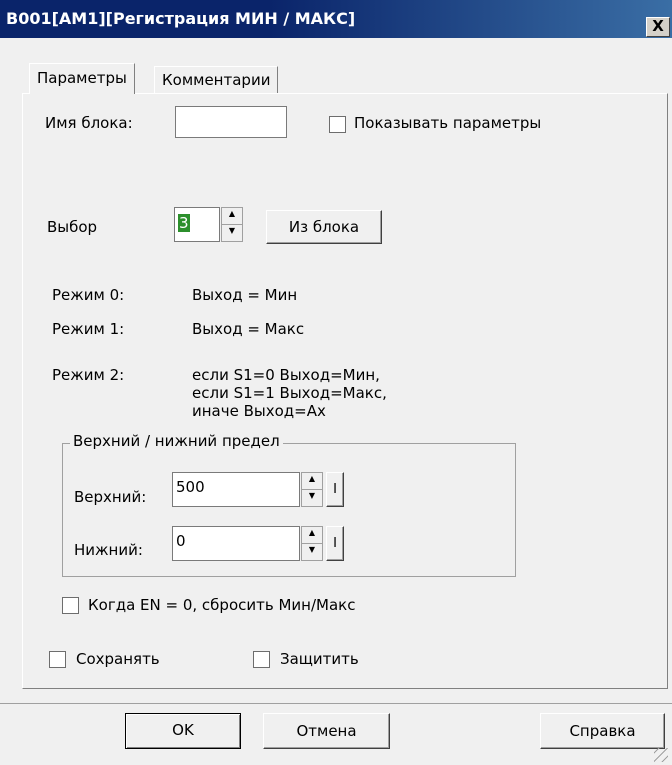 The width and height of the screenshot is (672, 765). I want to click on cancel-button: Отмена, so click(326, 731).